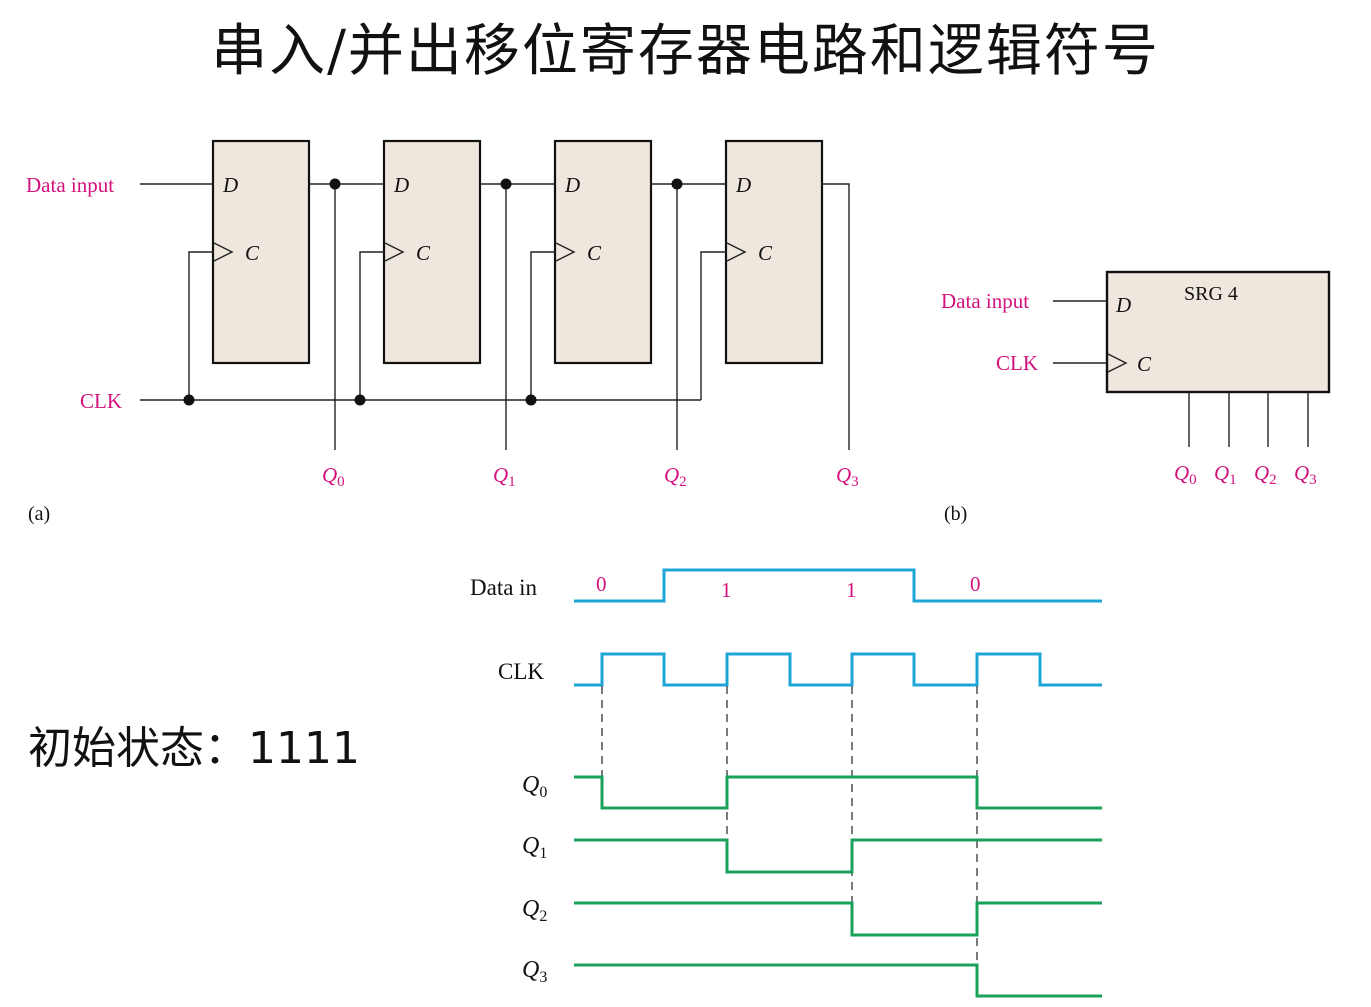  What do you see at coordinates (955, 514) in the screenshot?
I see `caption-b: (b)` at bounding box center [955, 514].